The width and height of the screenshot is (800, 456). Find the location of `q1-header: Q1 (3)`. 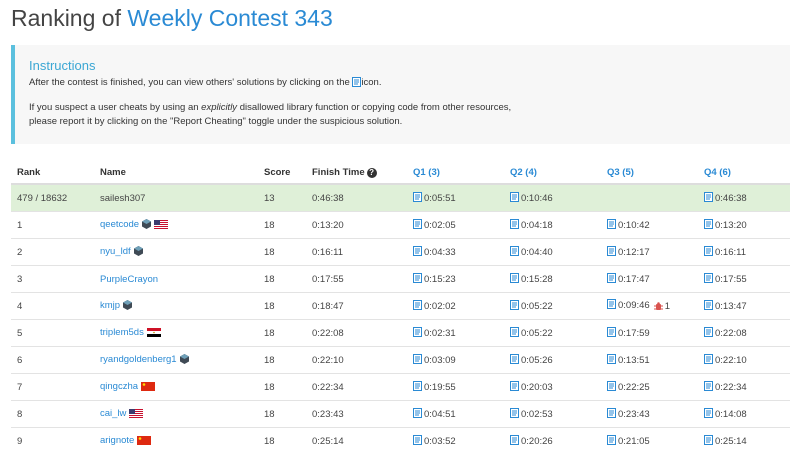

q1-header: Q1 (3) is located at coordinates (455, 173).